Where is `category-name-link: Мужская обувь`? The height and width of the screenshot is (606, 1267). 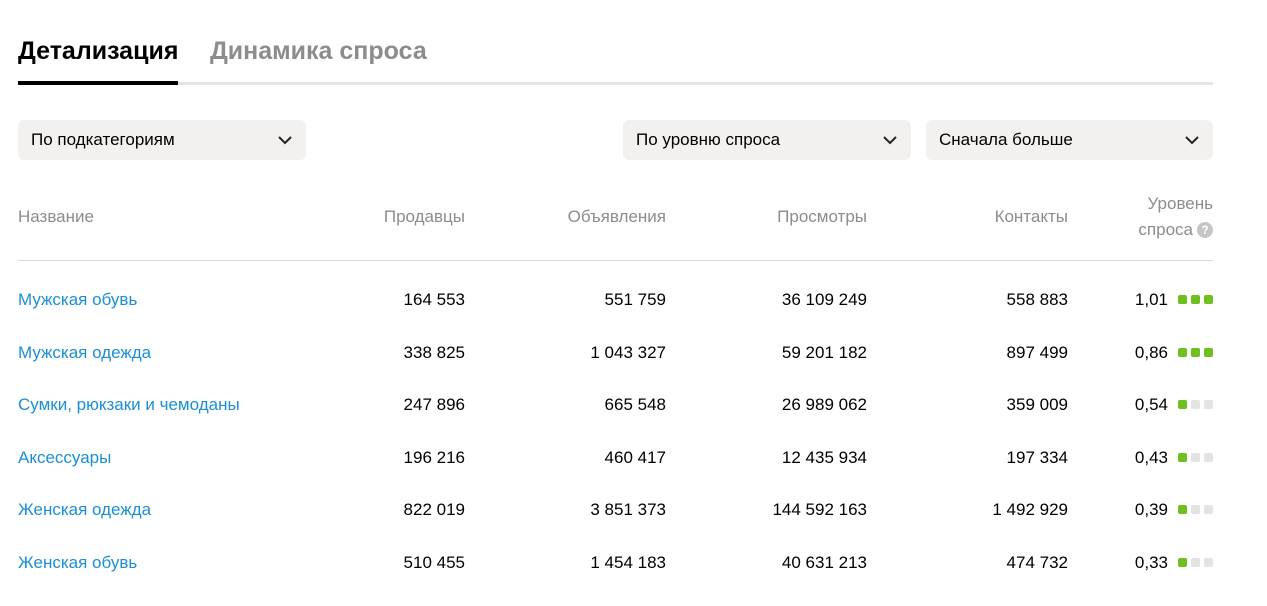 category-name-link: Мужская обувь is located at coordinates (77, 300).